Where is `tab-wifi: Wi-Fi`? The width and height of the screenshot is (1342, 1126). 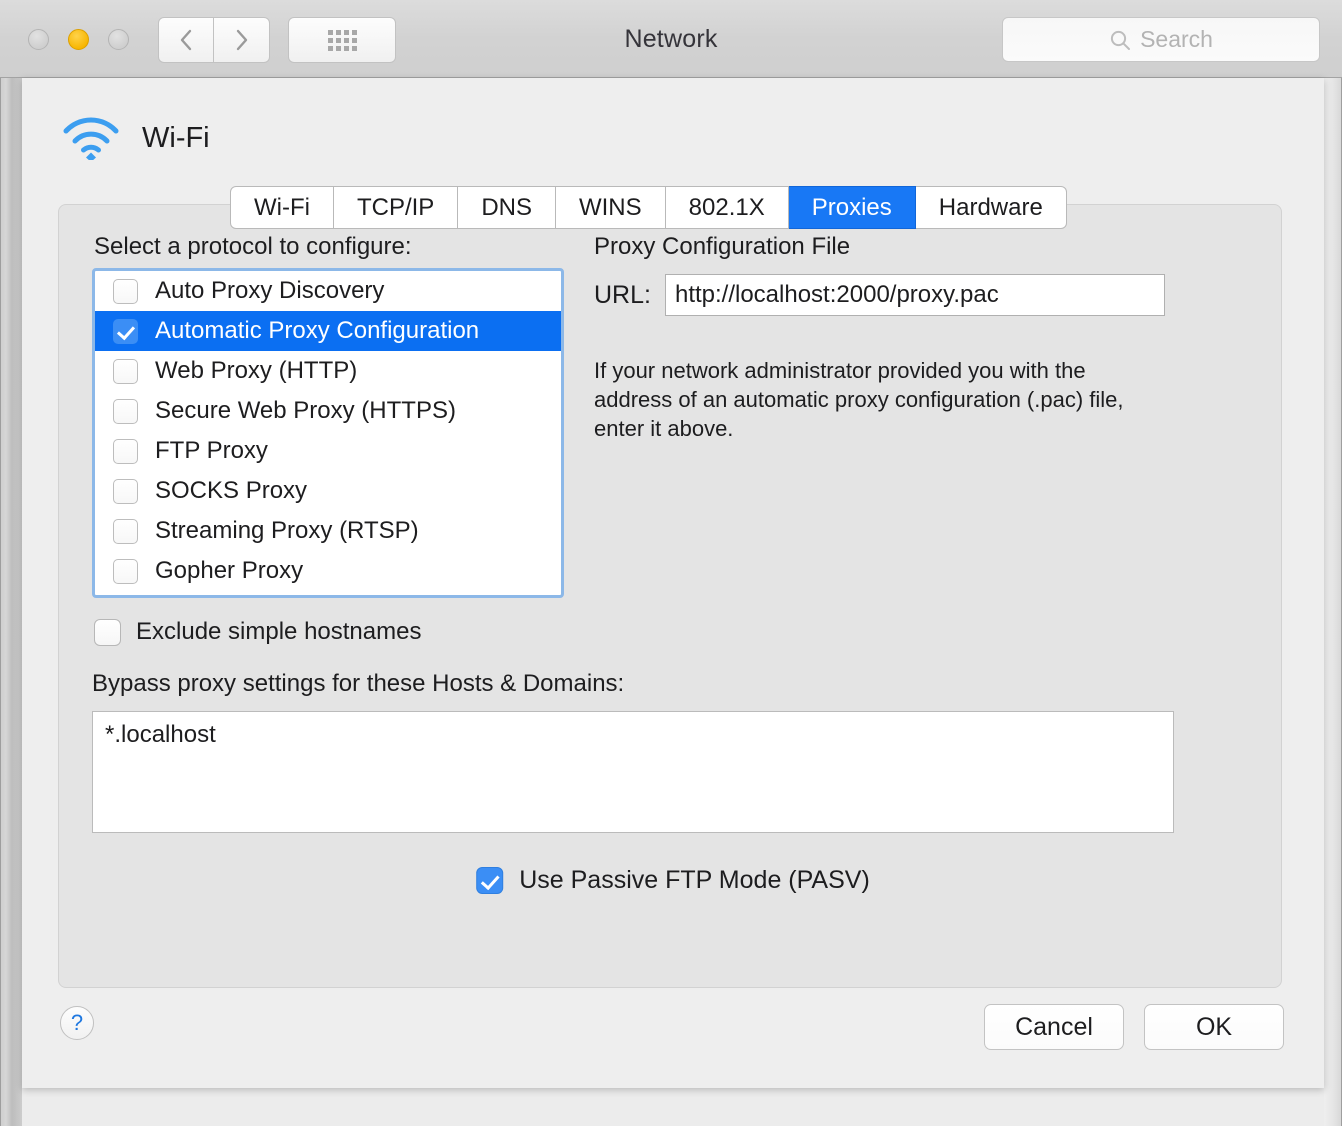 tab-wifi: Wi-Fi is located at coordinates (282, 207).